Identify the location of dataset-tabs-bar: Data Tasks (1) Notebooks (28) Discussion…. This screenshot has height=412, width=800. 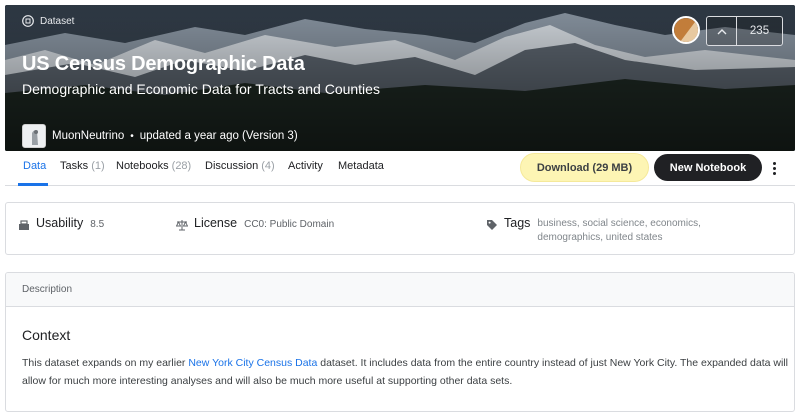
(400, 168).